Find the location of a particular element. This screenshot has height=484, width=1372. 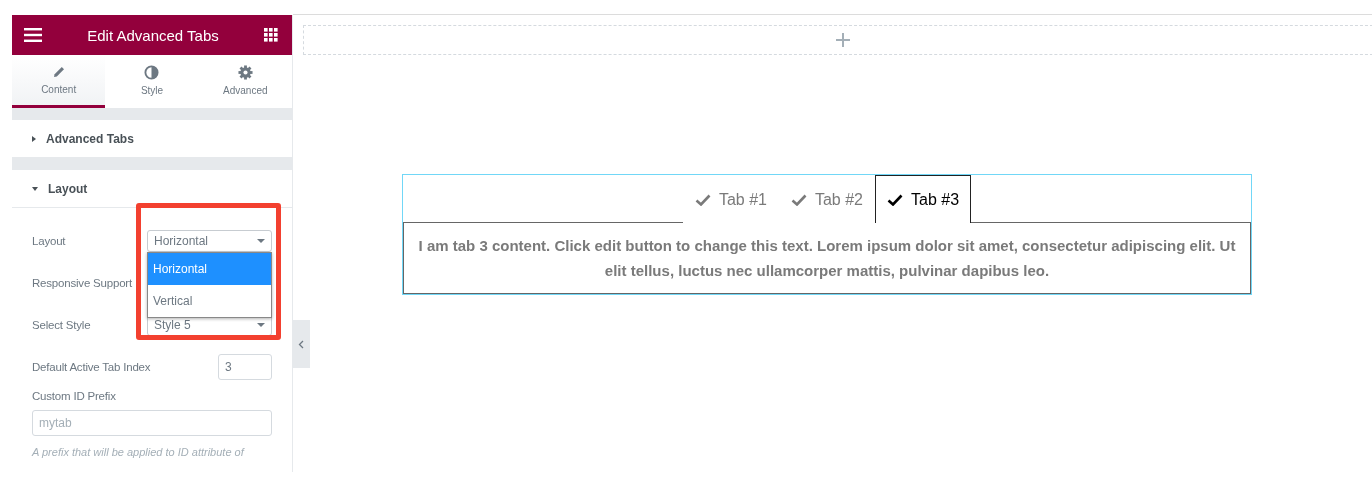

dropdown-option: Vertical is located at coordinates (209, 301).